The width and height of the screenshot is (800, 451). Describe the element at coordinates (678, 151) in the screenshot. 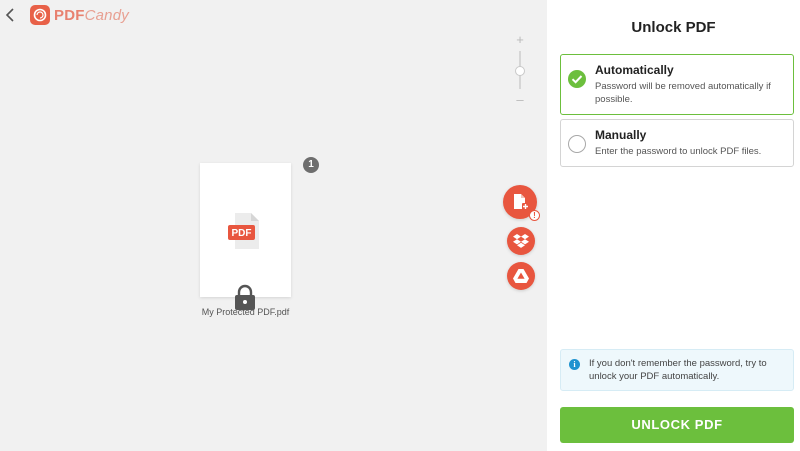

I see `option-description: Enter the password to unlock PDF files.` at that location.